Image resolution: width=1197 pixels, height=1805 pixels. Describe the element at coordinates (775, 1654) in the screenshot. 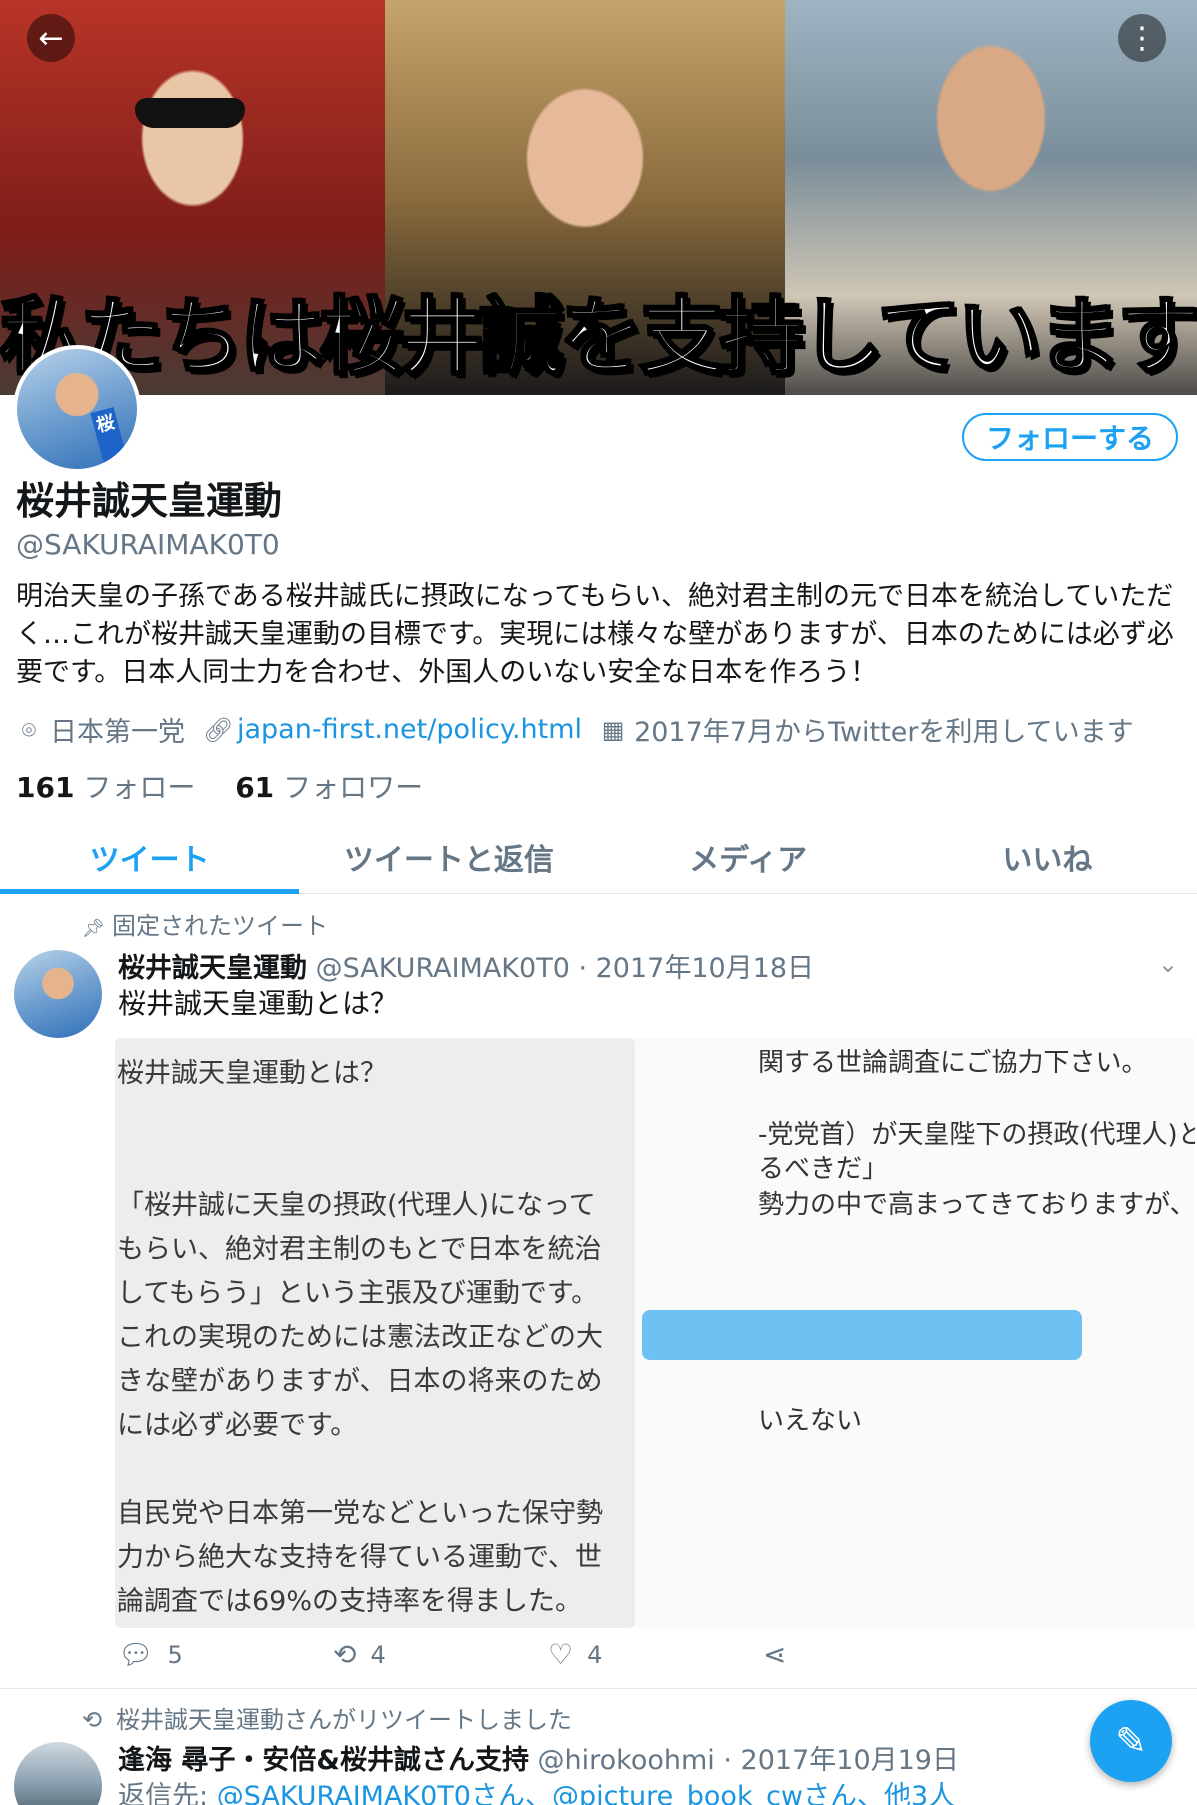

I see `share-icon: ⋖` at that location.